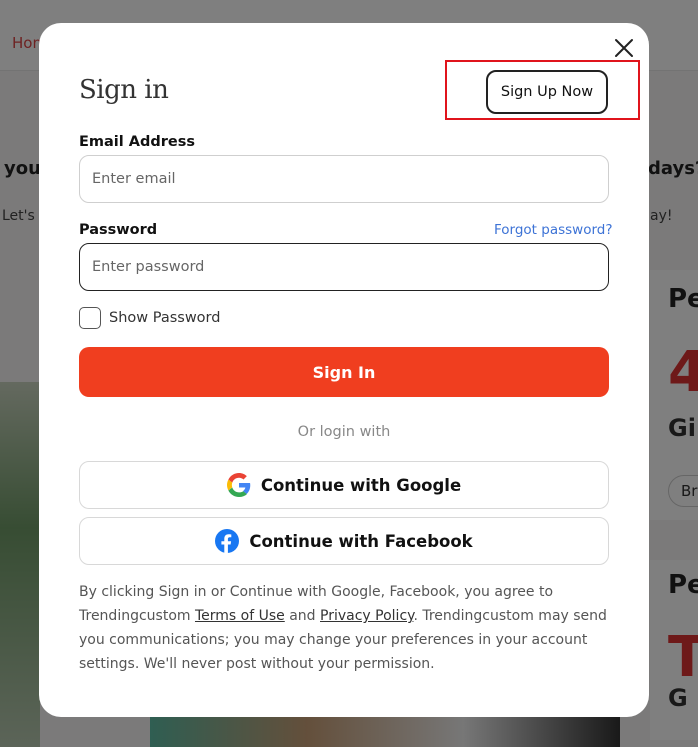  Describe the element at coordinates (344, 432) in the screenshot. I see `or-divider-text: Or login with` at that location.